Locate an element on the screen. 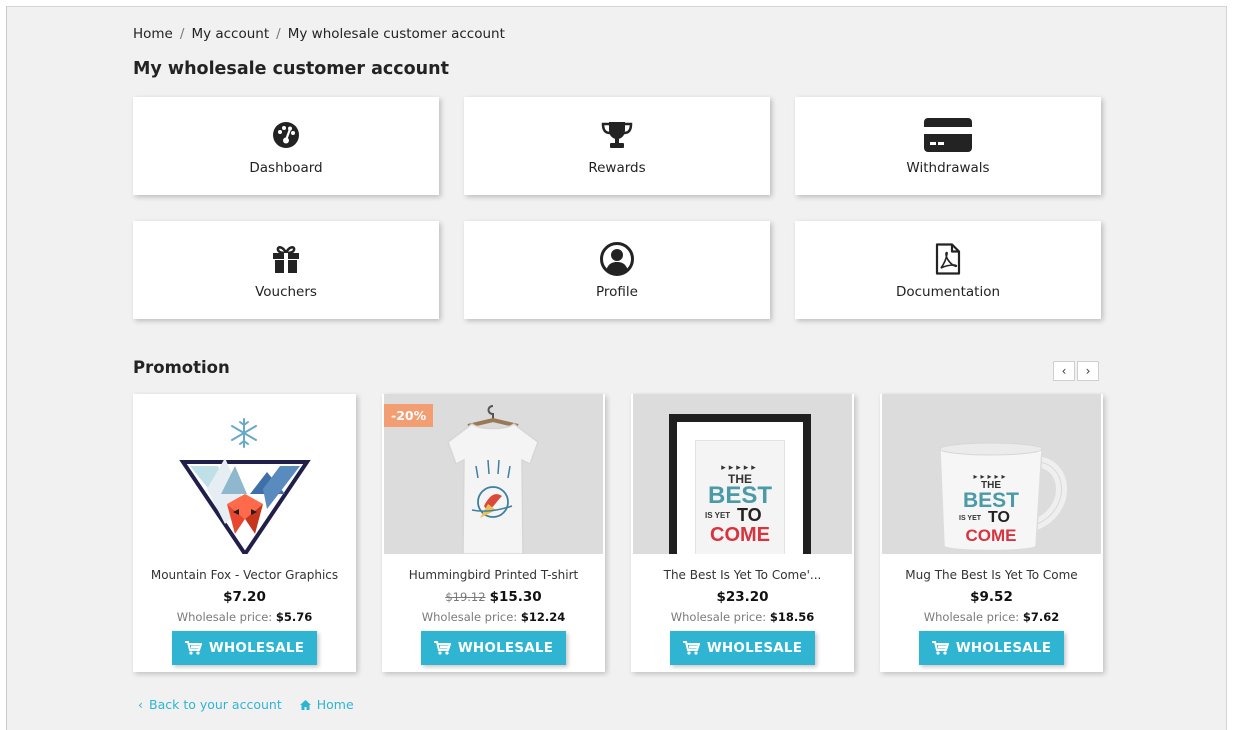 This screenshot has width=1233, height=730. tile-label: Rewards is located at coordinates (617, 168).